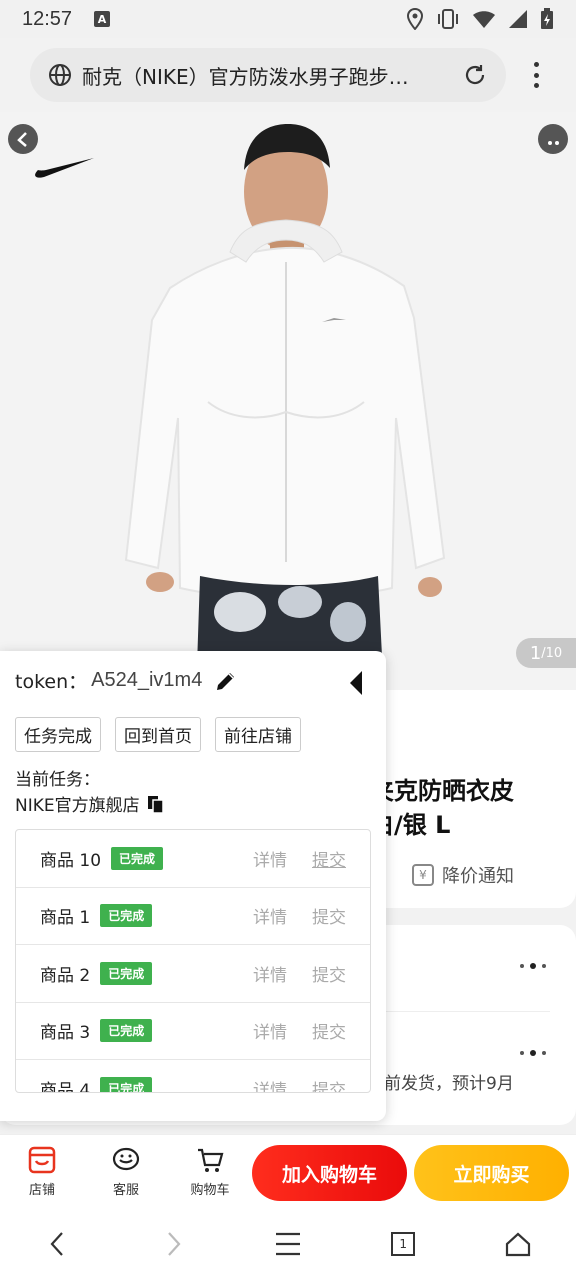 This screenshot has height=1280, width=576. What do you see at coordinates (156, 804) in the screenshot?
I see `copy-icon` at bounding box center [156, 804].